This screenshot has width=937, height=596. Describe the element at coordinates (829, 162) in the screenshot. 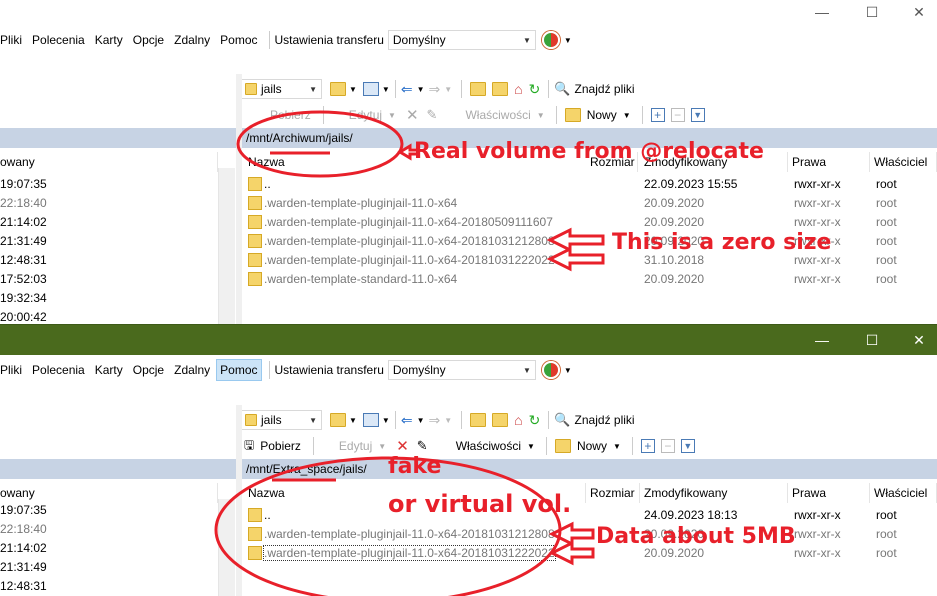

I see `col-rights: Prawa` at that location.